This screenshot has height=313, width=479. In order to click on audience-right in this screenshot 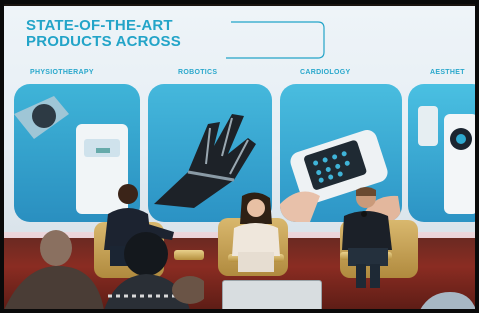, I will do `click(448, 301)`.